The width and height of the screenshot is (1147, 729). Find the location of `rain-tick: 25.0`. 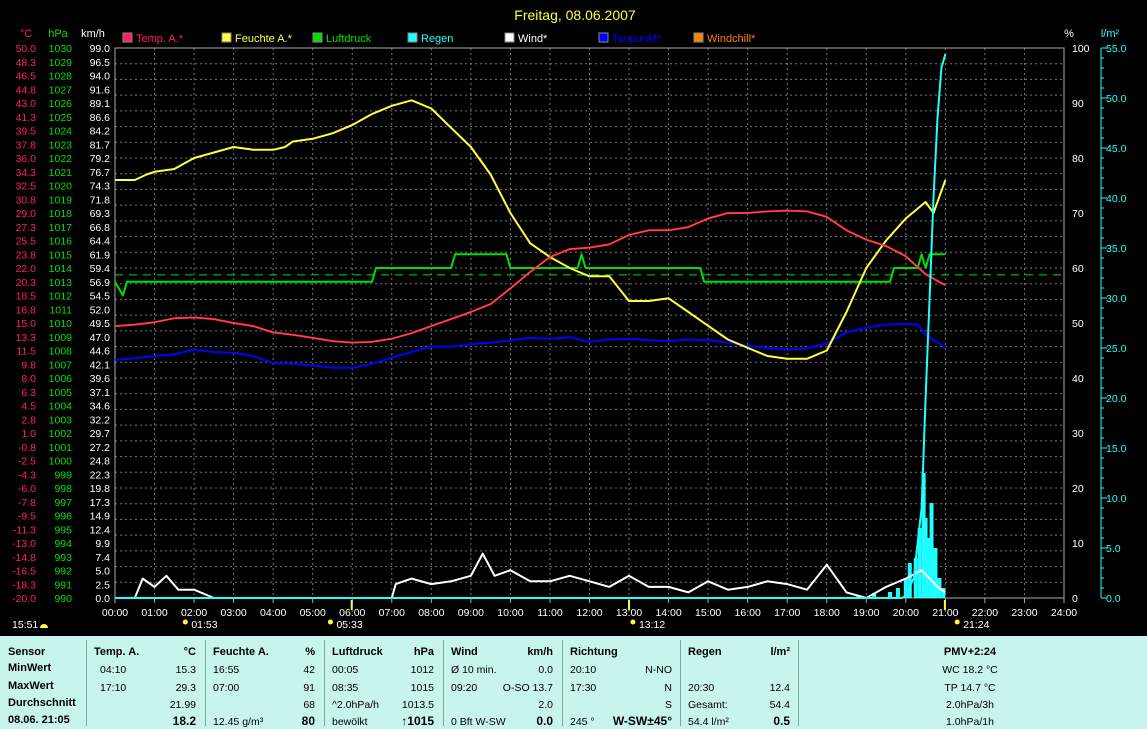

rain-tick: 25.0 is located at coordinates (1116, 349).